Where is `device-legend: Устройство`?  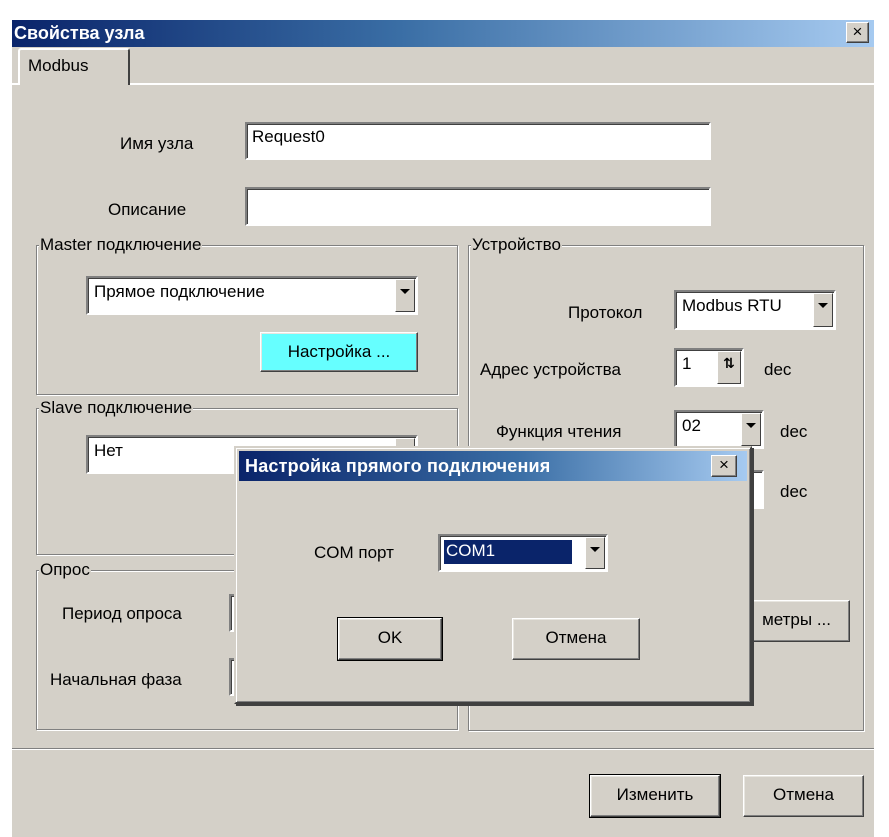
device-legend: Устройство is located at coordinates (516, 245).